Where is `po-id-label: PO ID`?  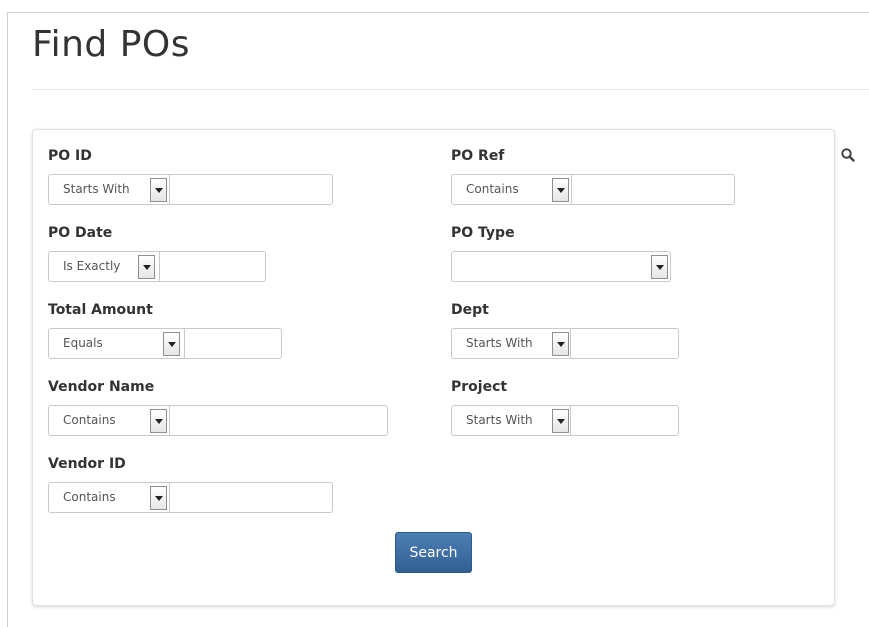 po-id-label: PO ID is located at coordinates (70, 156).